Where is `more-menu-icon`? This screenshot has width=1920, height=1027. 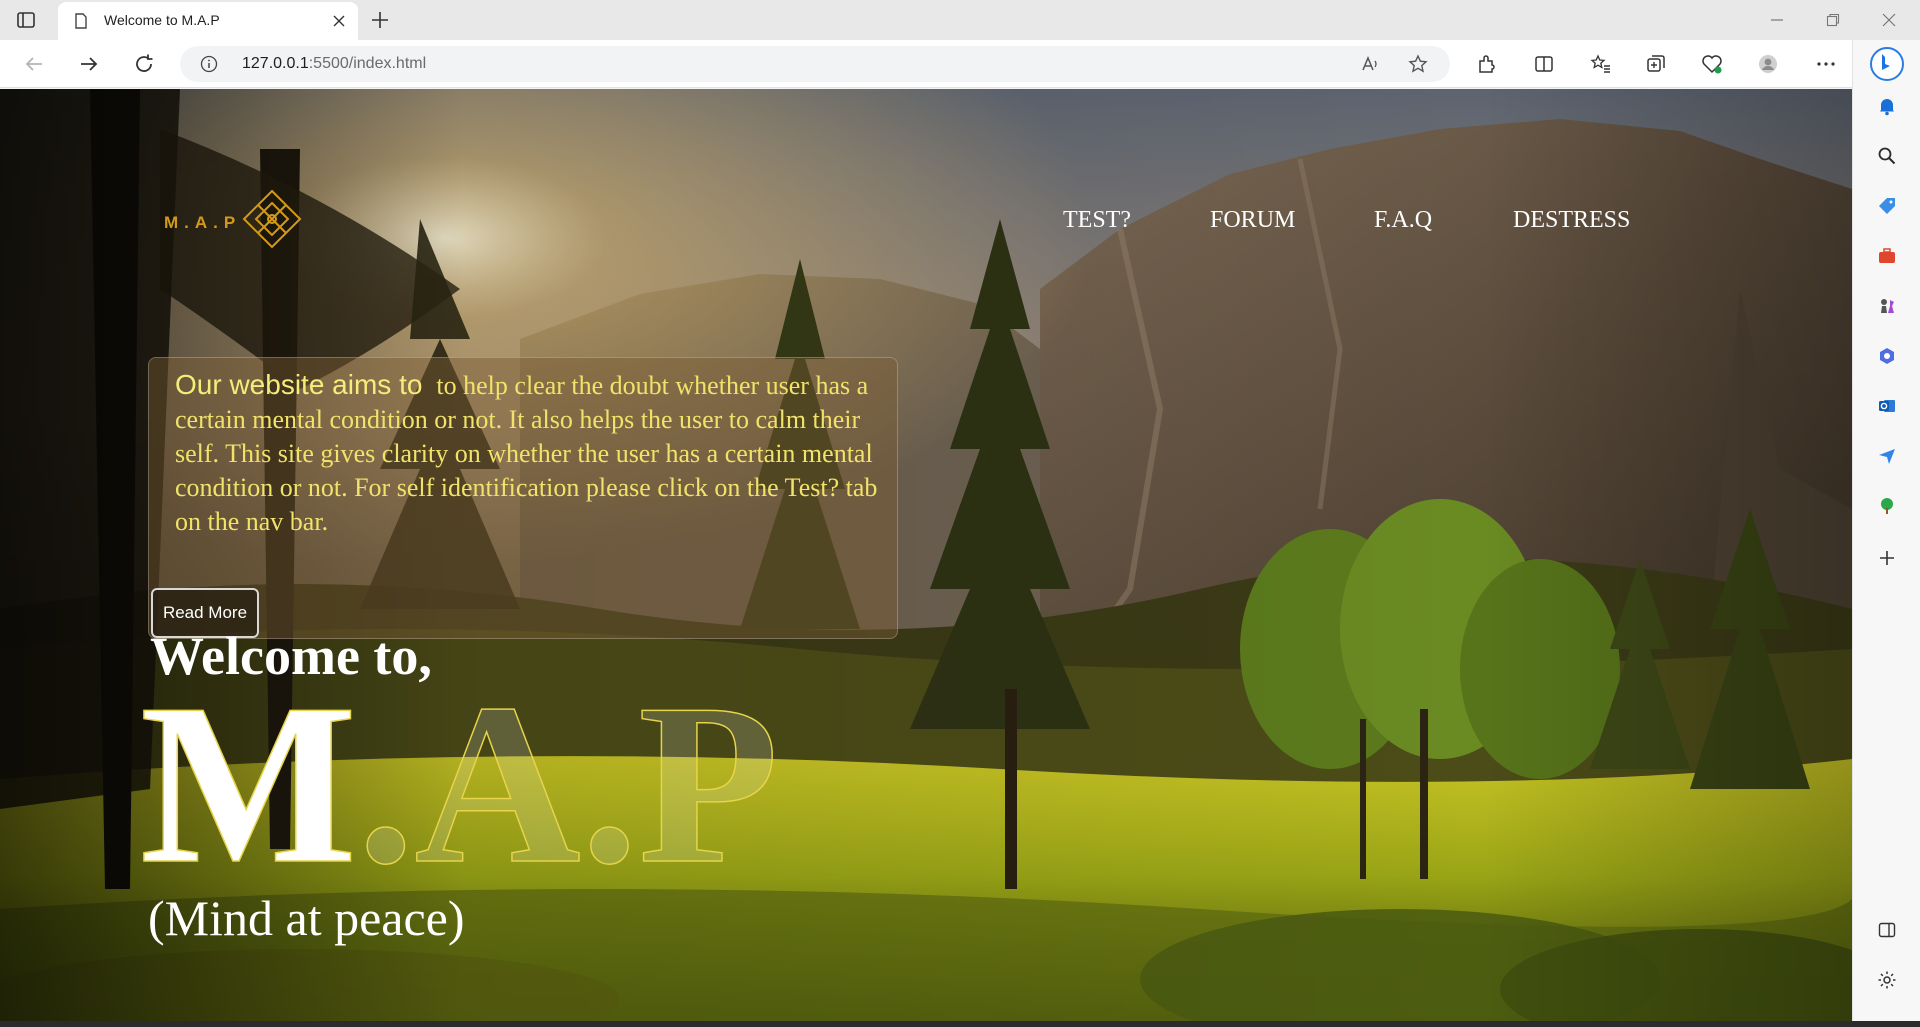
more-menu-icon is located at coordinates (1826, 64).